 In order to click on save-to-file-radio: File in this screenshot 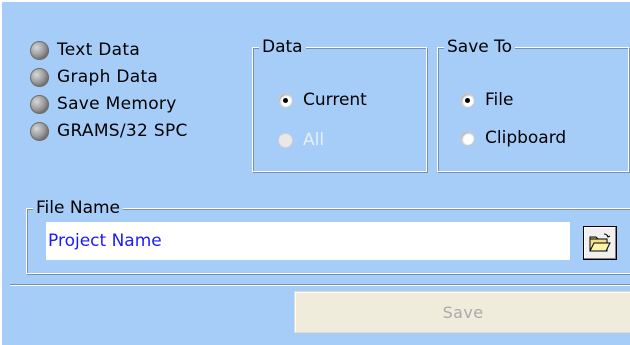, I will do `click(486, 100)`.